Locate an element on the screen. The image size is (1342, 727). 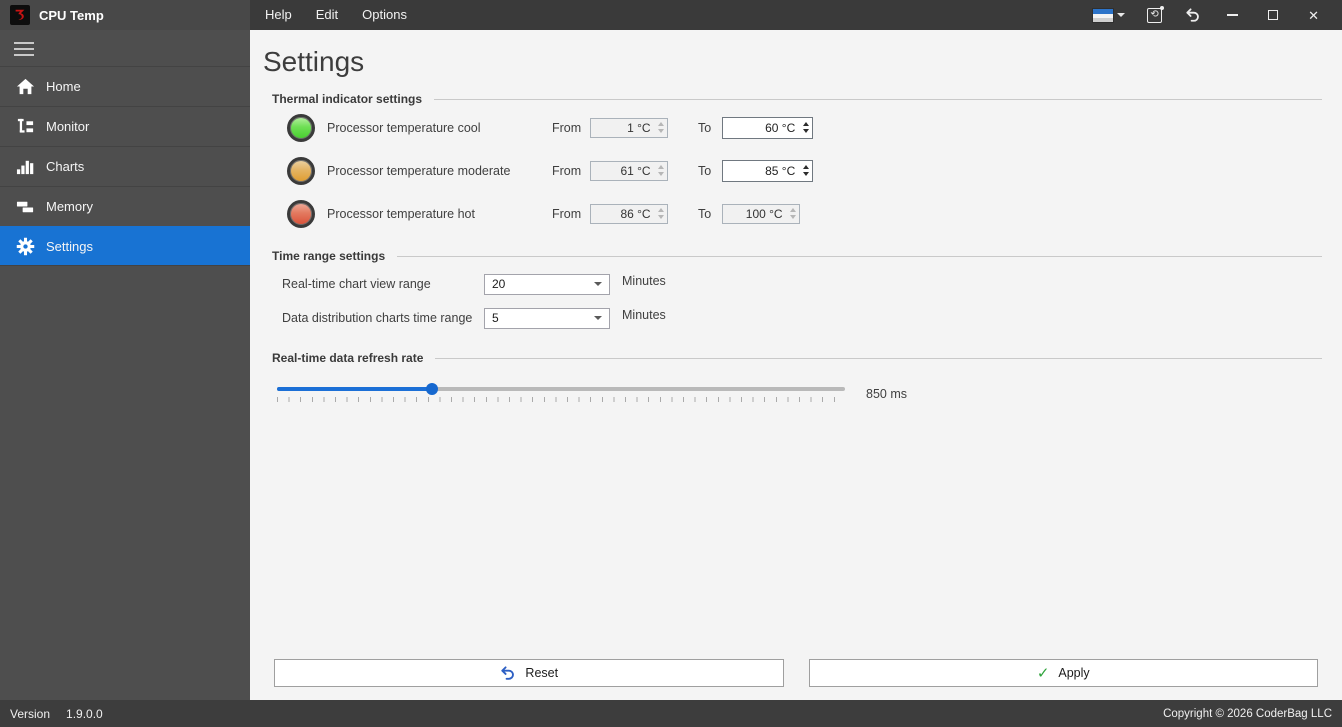
thermal-row-moderate: Processor temperature moderate From To is located at coordinates (797, 170).